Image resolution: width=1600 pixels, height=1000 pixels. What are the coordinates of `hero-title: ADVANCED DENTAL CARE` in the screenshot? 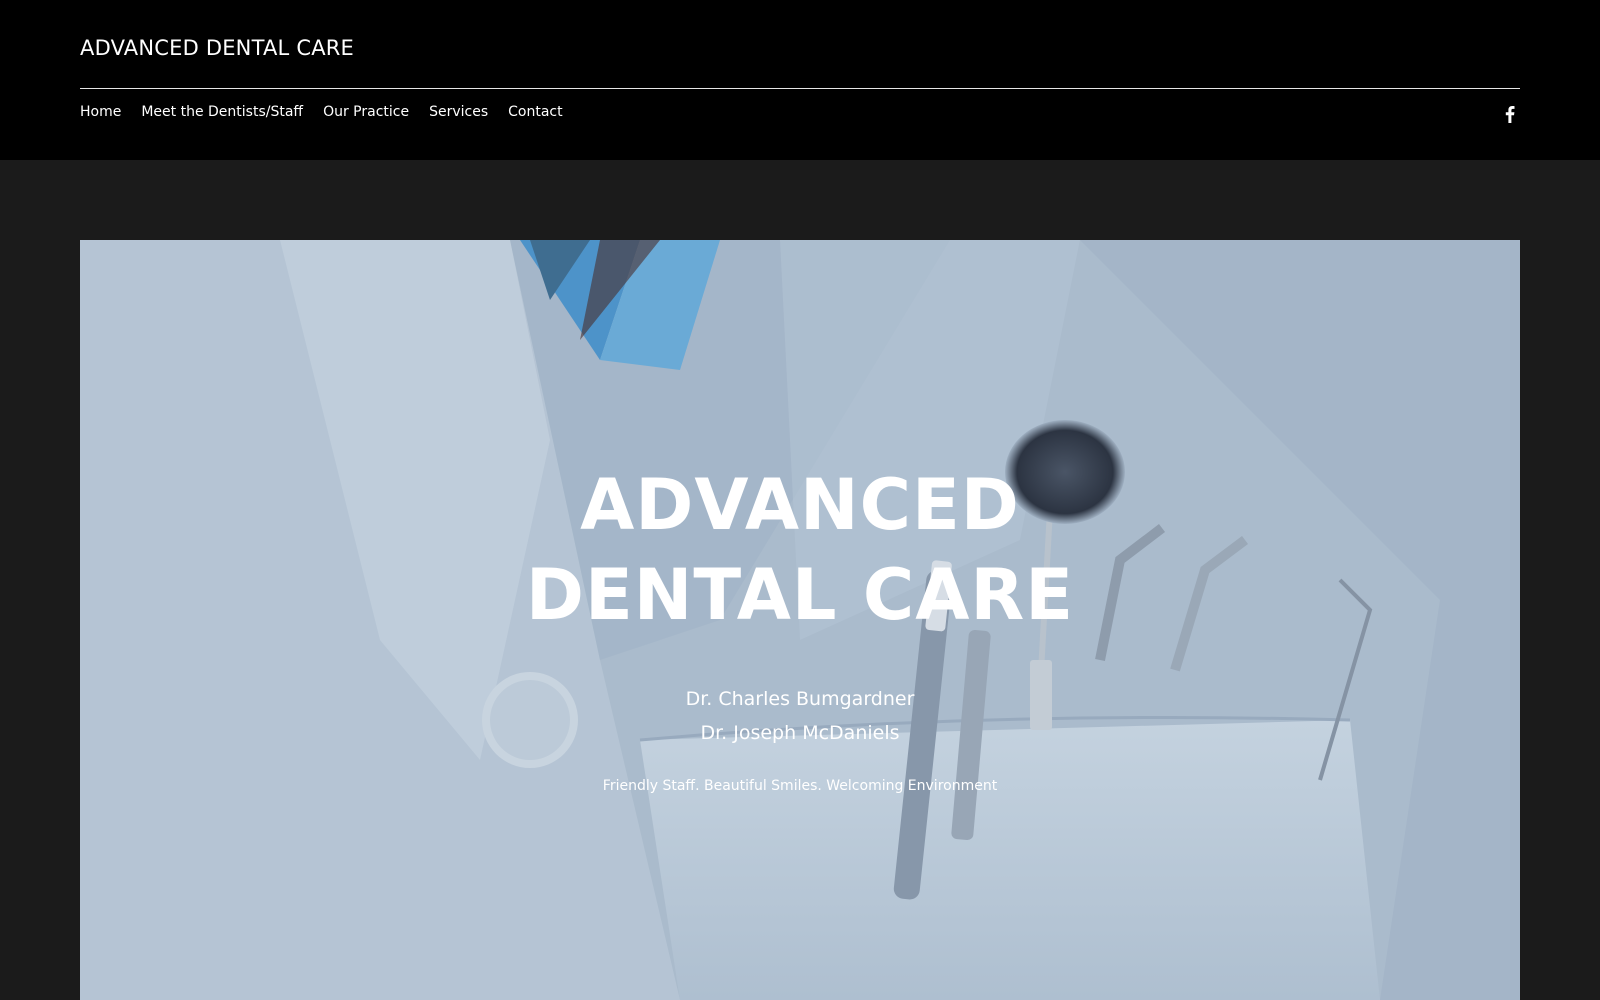 It's located at (800, 550).